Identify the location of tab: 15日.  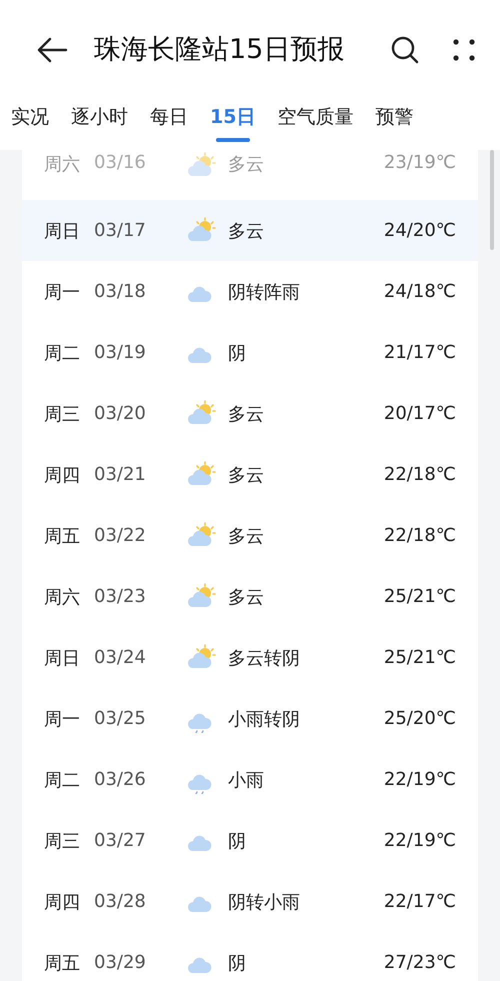
(232, 120).